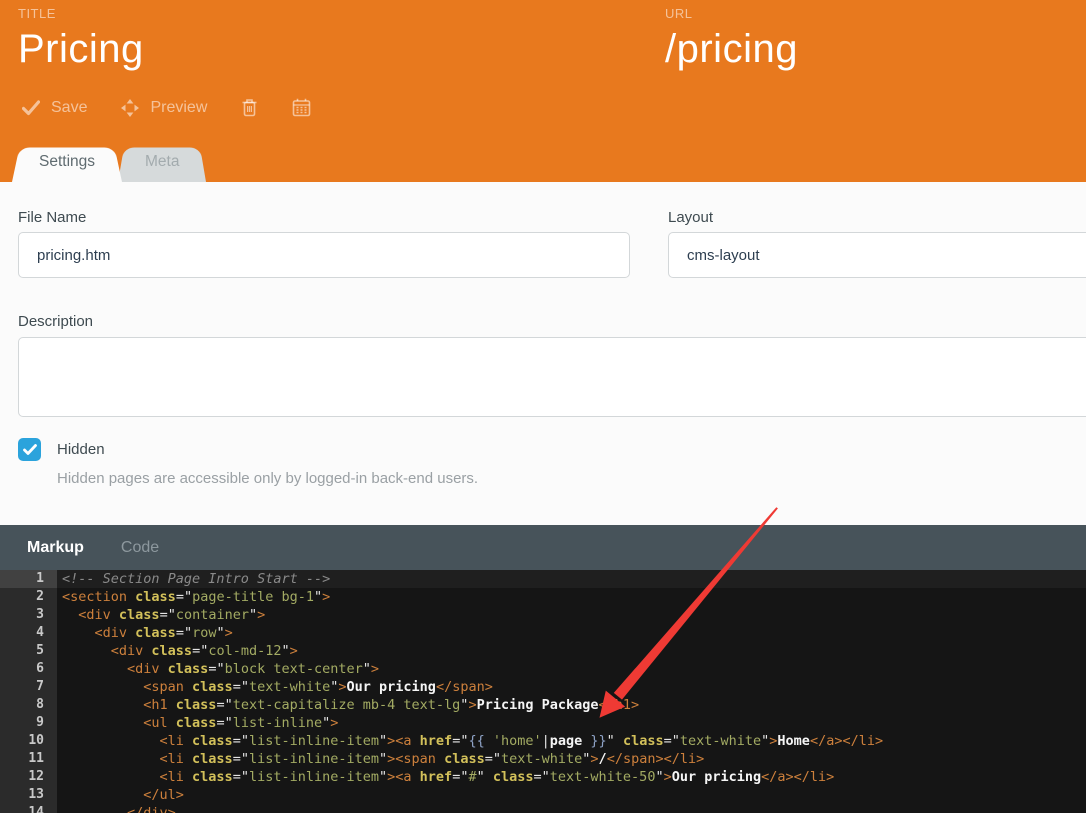 This screenshot has width=1086, height=813. I want to click on line-number: 6, so click(28, 669).